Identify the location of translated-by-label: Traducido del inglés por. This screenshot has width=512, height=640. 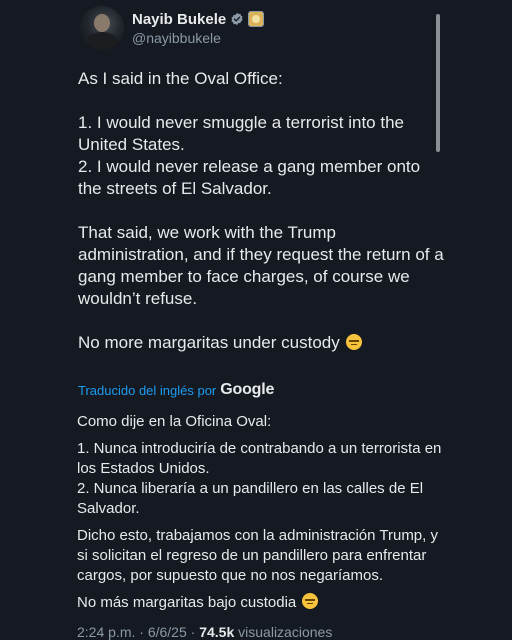
(147, 390).